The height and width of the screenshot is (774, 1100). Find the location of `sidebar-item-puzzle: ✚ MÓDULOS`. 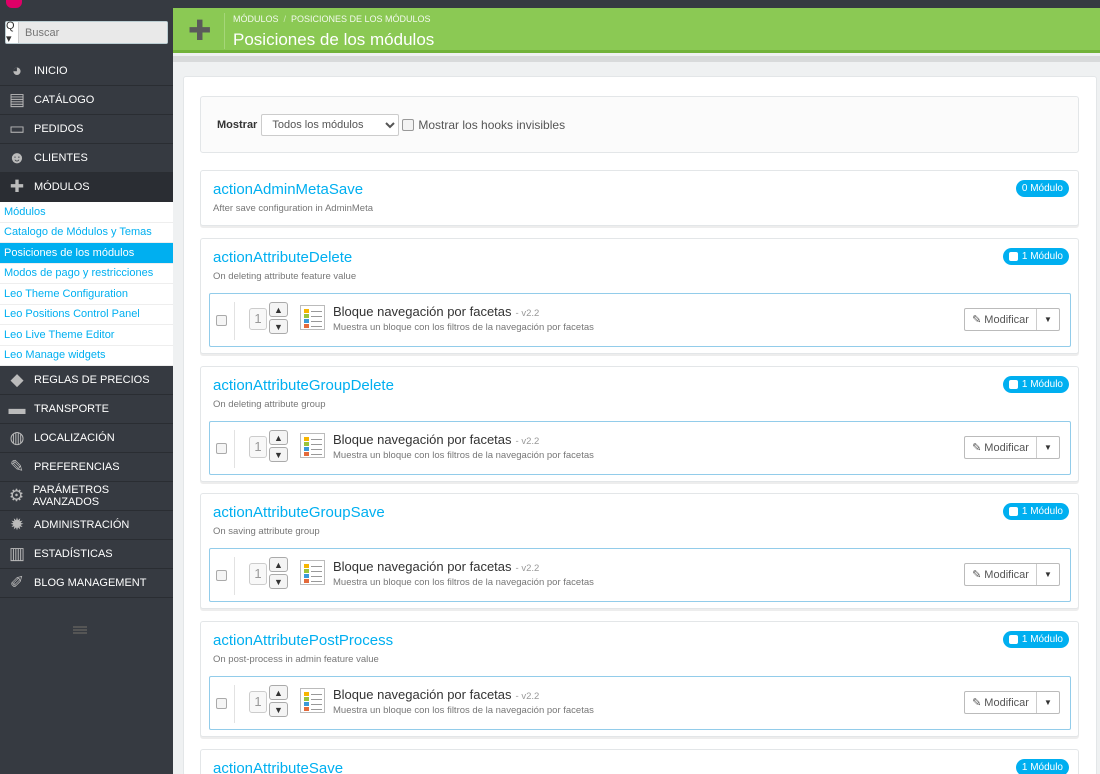

sidebar-item-puzzle: ✚ MÓDULOS is located at coordinates (86, 187).